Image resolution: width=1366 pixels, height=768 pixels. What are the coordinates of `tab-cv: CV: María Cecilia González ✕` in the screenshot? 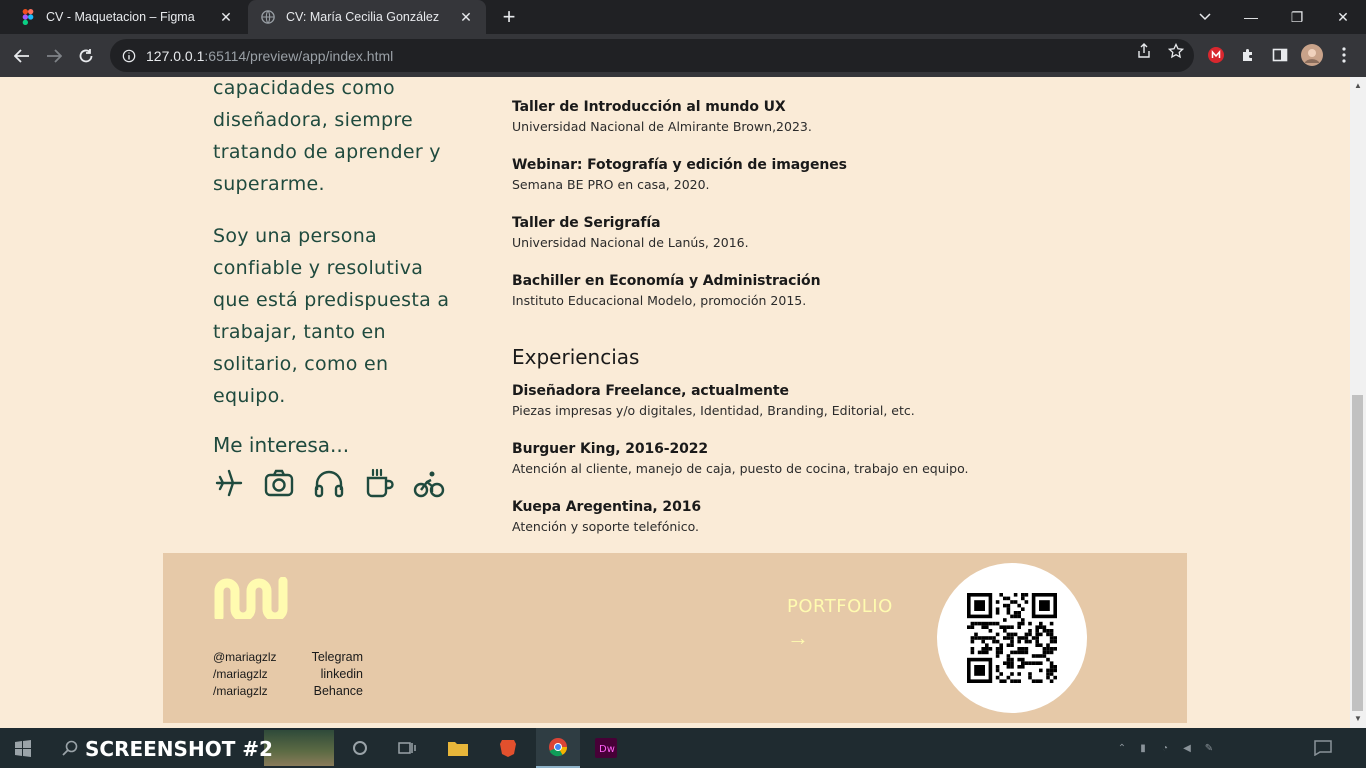 It's located at (367, 17).